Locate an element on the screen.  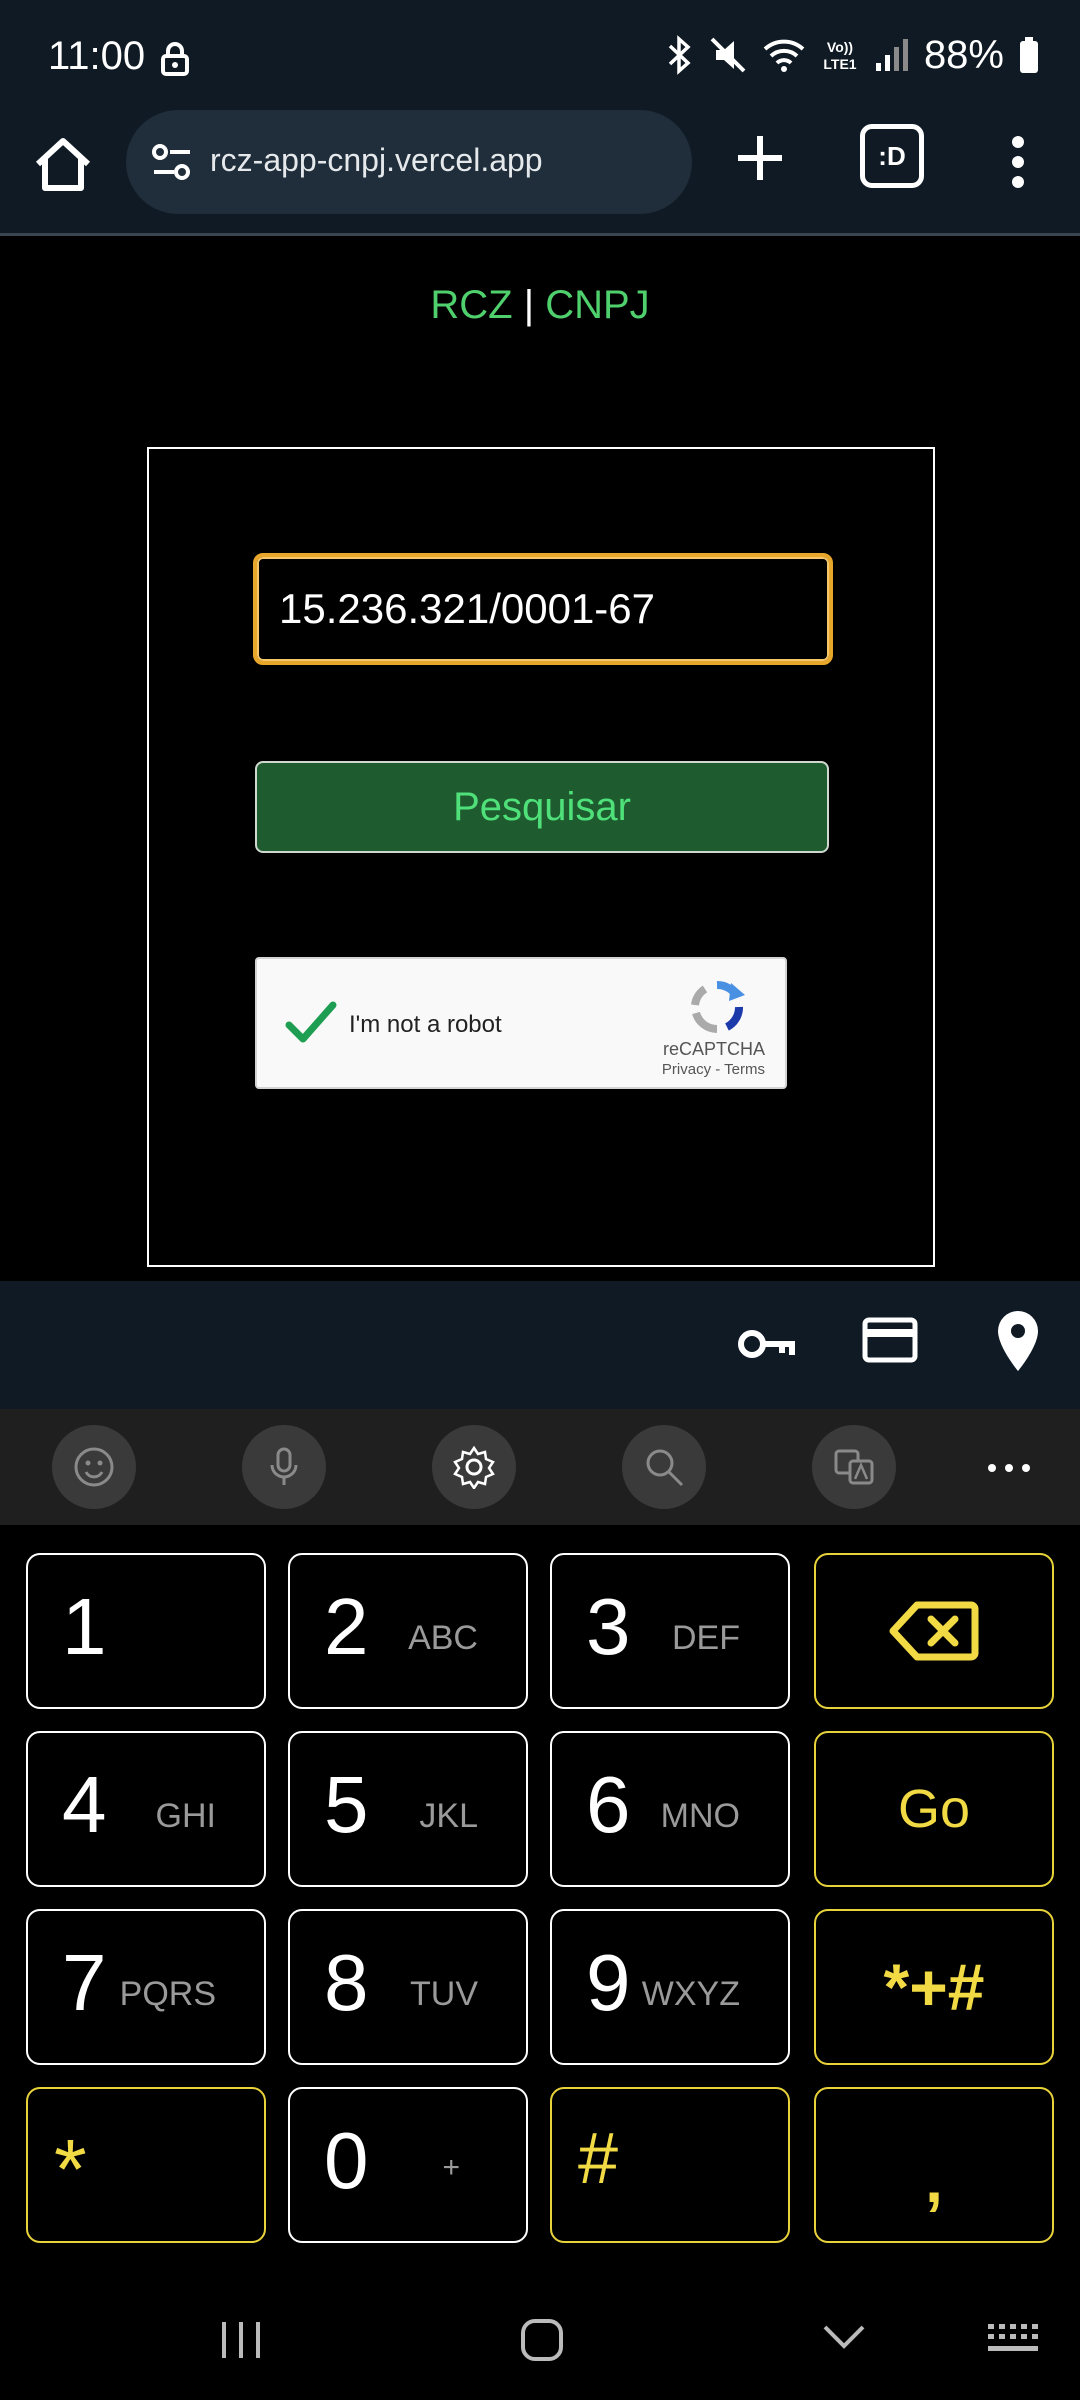
status-bar: 11:00 Vo)) LTE1 88% is located at coordinates (540, 55).